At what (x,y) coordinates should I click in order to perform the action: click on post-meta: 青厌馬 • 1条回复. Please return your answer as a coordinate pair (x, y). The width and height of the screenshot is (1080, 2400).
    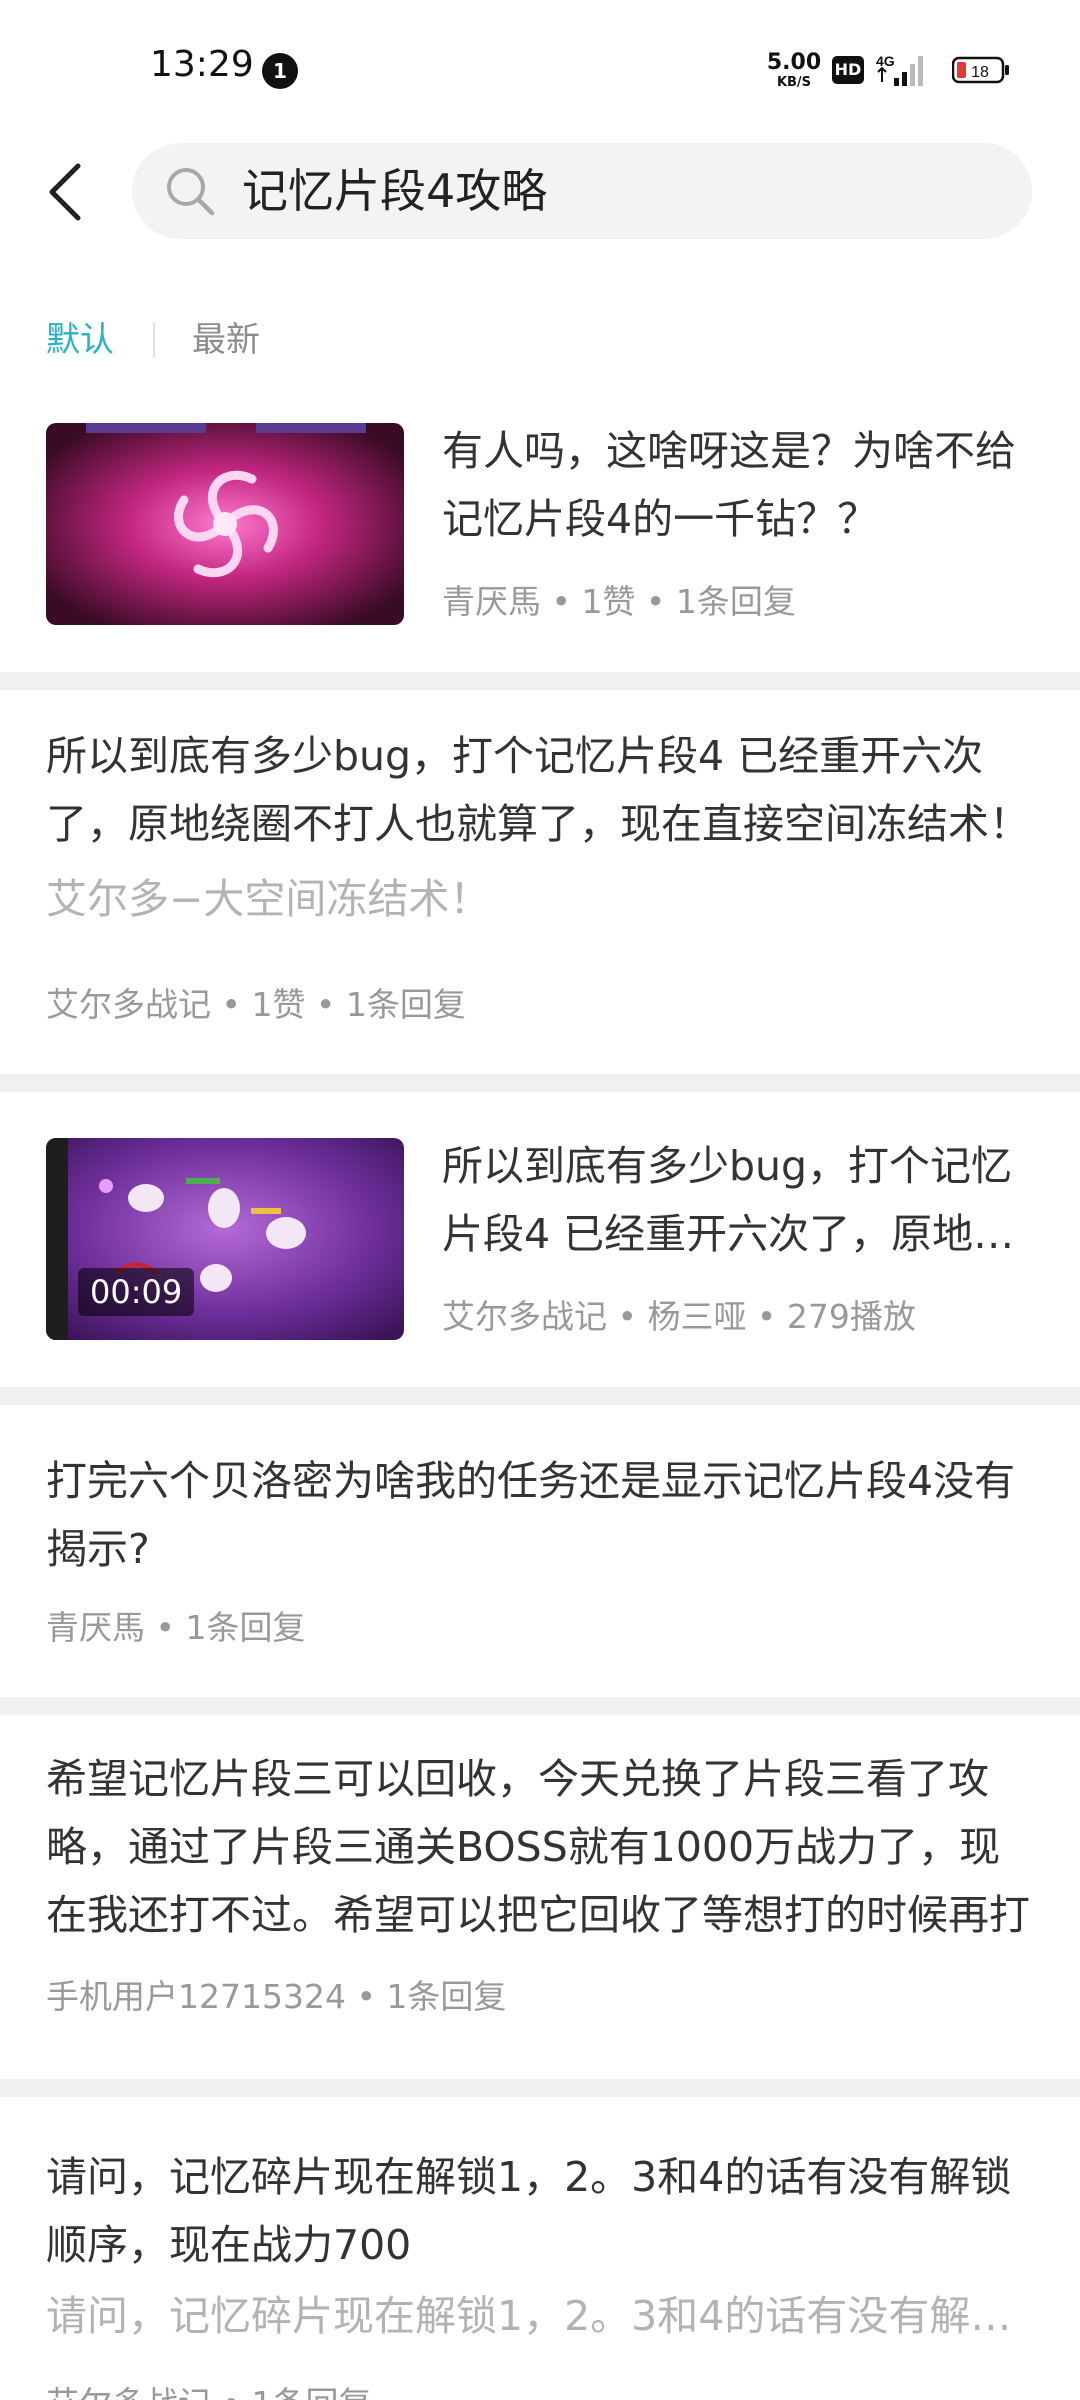
    Looking at the image, I should click on (176, 1627).